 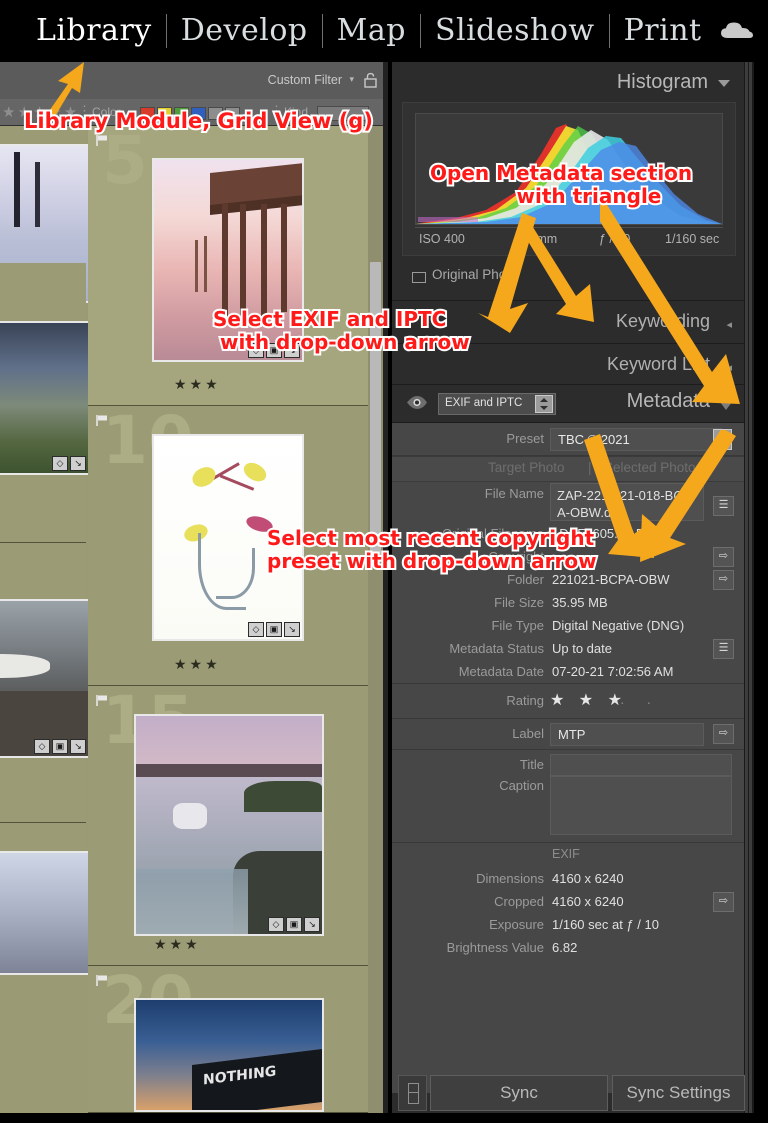 I want to click on exif-section-label: EXIF, so click(x=566, y=854).